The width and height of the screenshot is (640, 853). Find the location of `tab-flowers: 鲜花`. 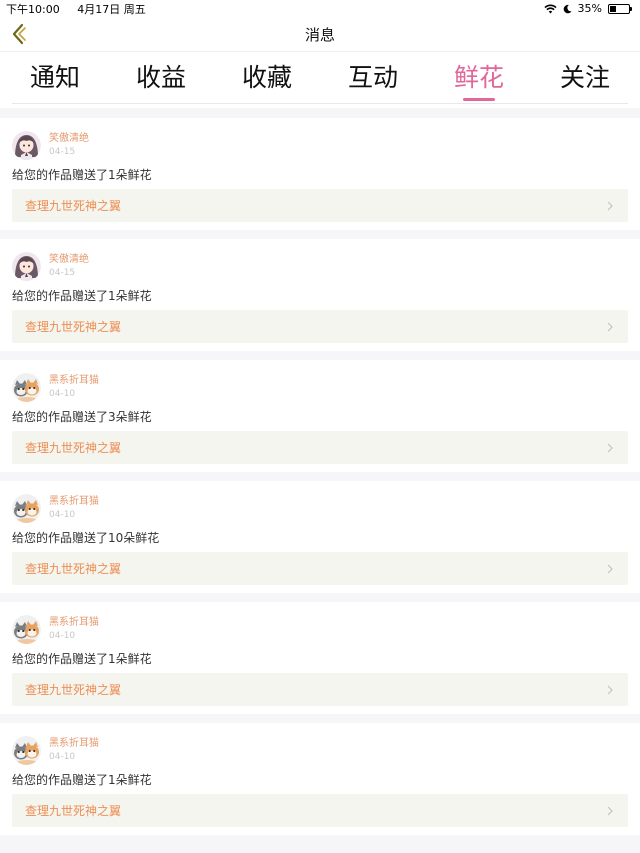

tab-flowers: 鲜花 is located at coordinates (479, 76).